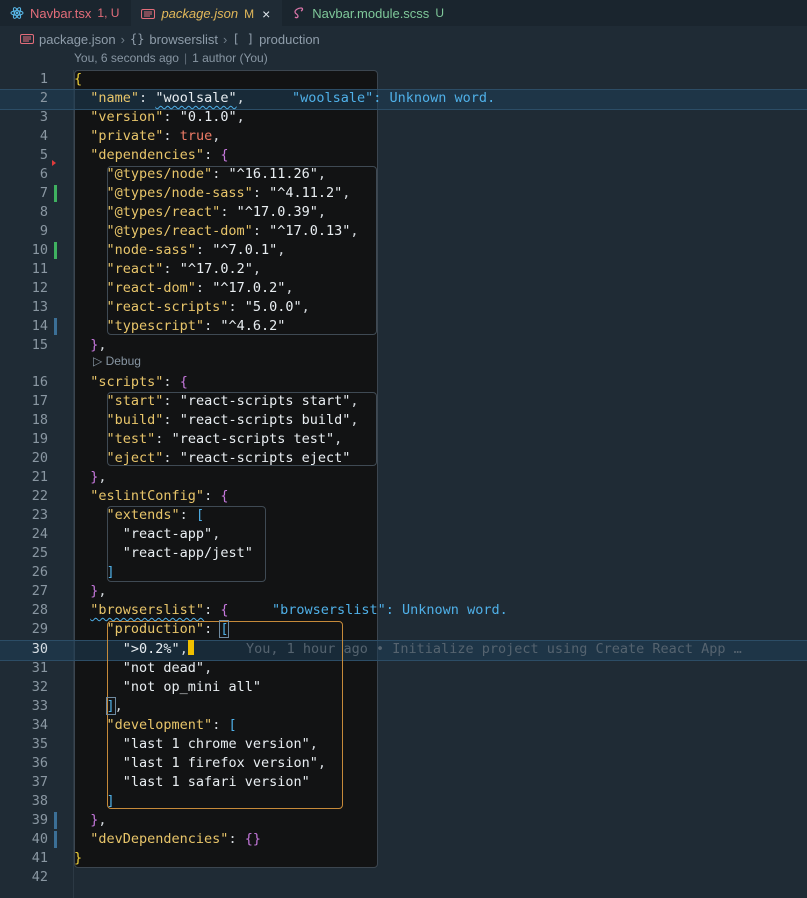  Describe the element at coordinates (266, 14) in the screenshot. I see `close-icon: ×` at that location.